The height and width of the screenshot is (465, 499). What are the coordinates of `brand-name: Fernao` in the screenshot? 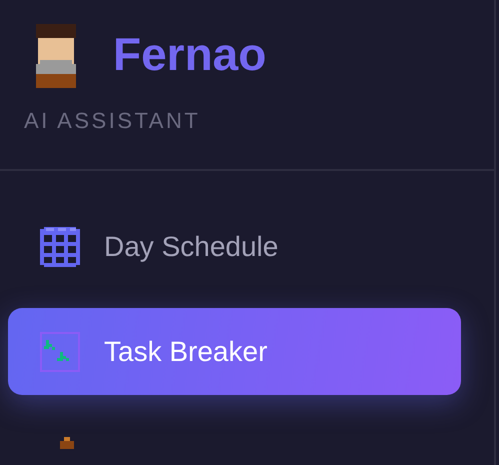 It's located at (189, 54).